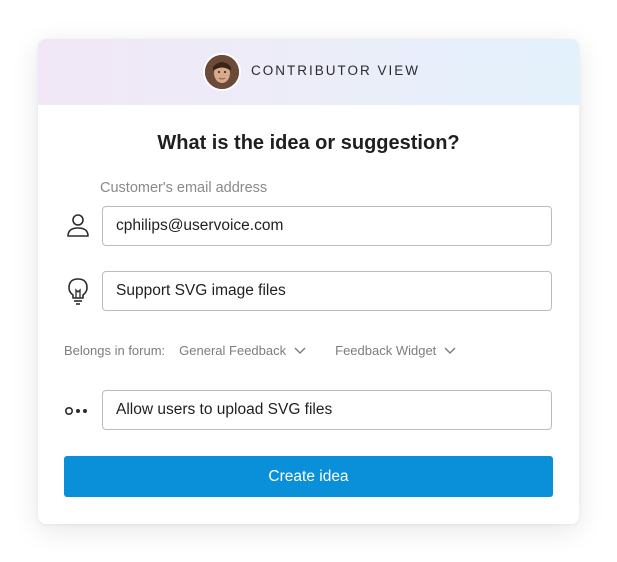 The image size is (617, 562). I want to click on create-idea-button: Create idea, so click(308, 476).